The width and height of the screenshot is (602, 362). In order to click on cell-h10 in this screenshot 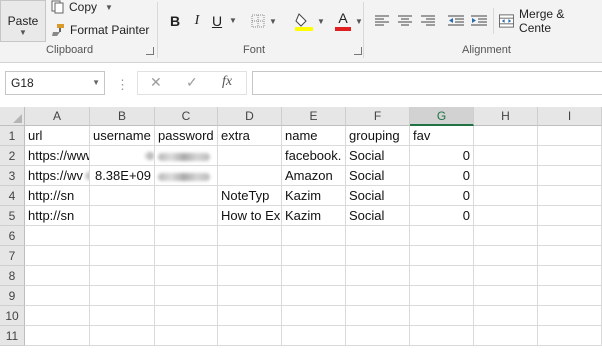, I will do `click(506, 316)`.